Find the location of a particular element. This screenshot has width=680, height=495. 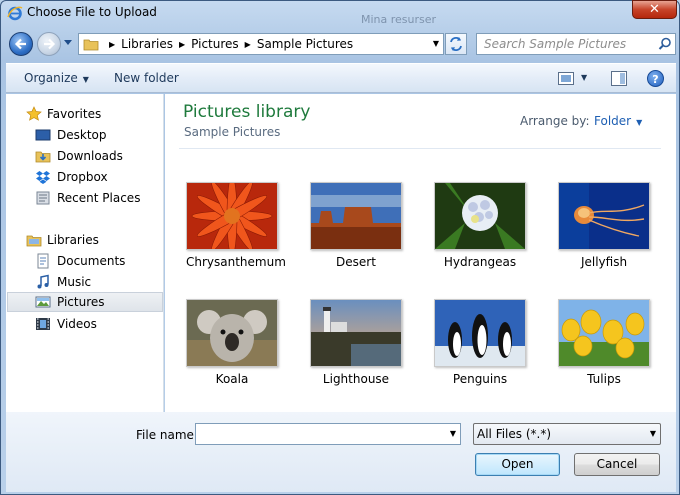

nav-libraries: Libraries is located at coordinates (85, 240).